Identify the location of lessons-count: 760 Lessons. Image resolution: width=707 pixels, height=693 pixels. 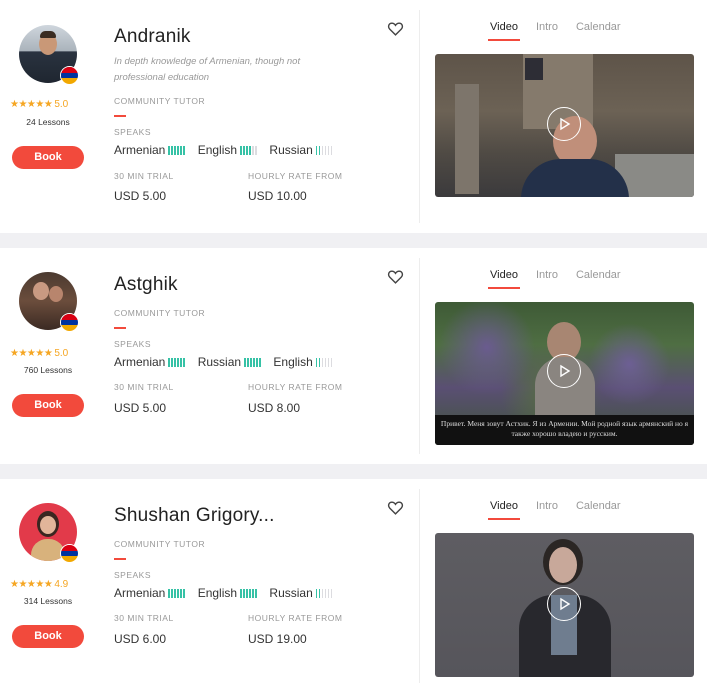
(48, 370).